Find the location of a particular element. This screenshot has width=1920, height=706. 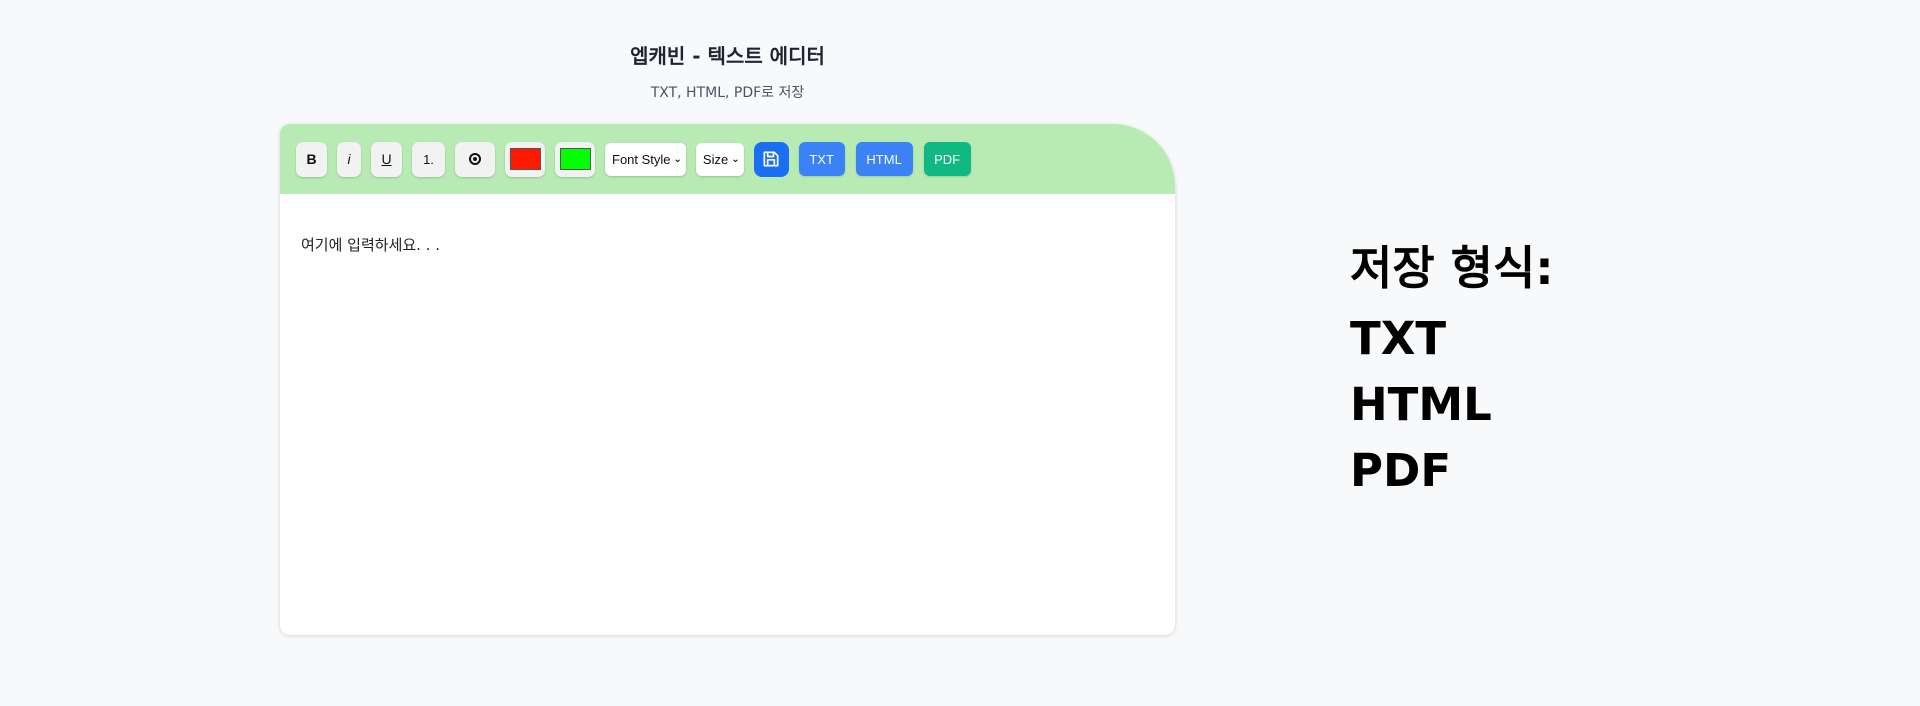

size-select-value: Size is located at coordinates (715, 159).